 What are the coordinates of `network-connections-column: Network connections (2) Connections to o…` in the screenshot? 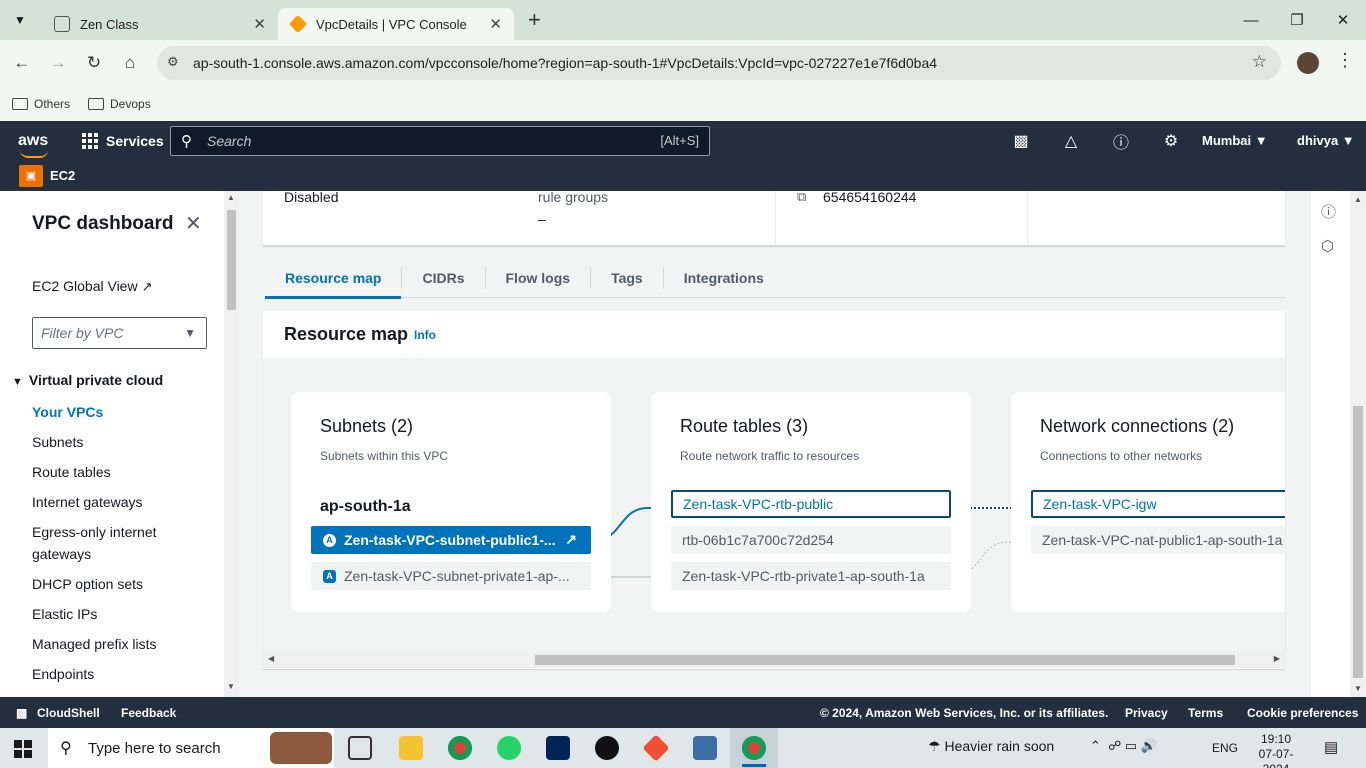 It's located at (1148, 502).